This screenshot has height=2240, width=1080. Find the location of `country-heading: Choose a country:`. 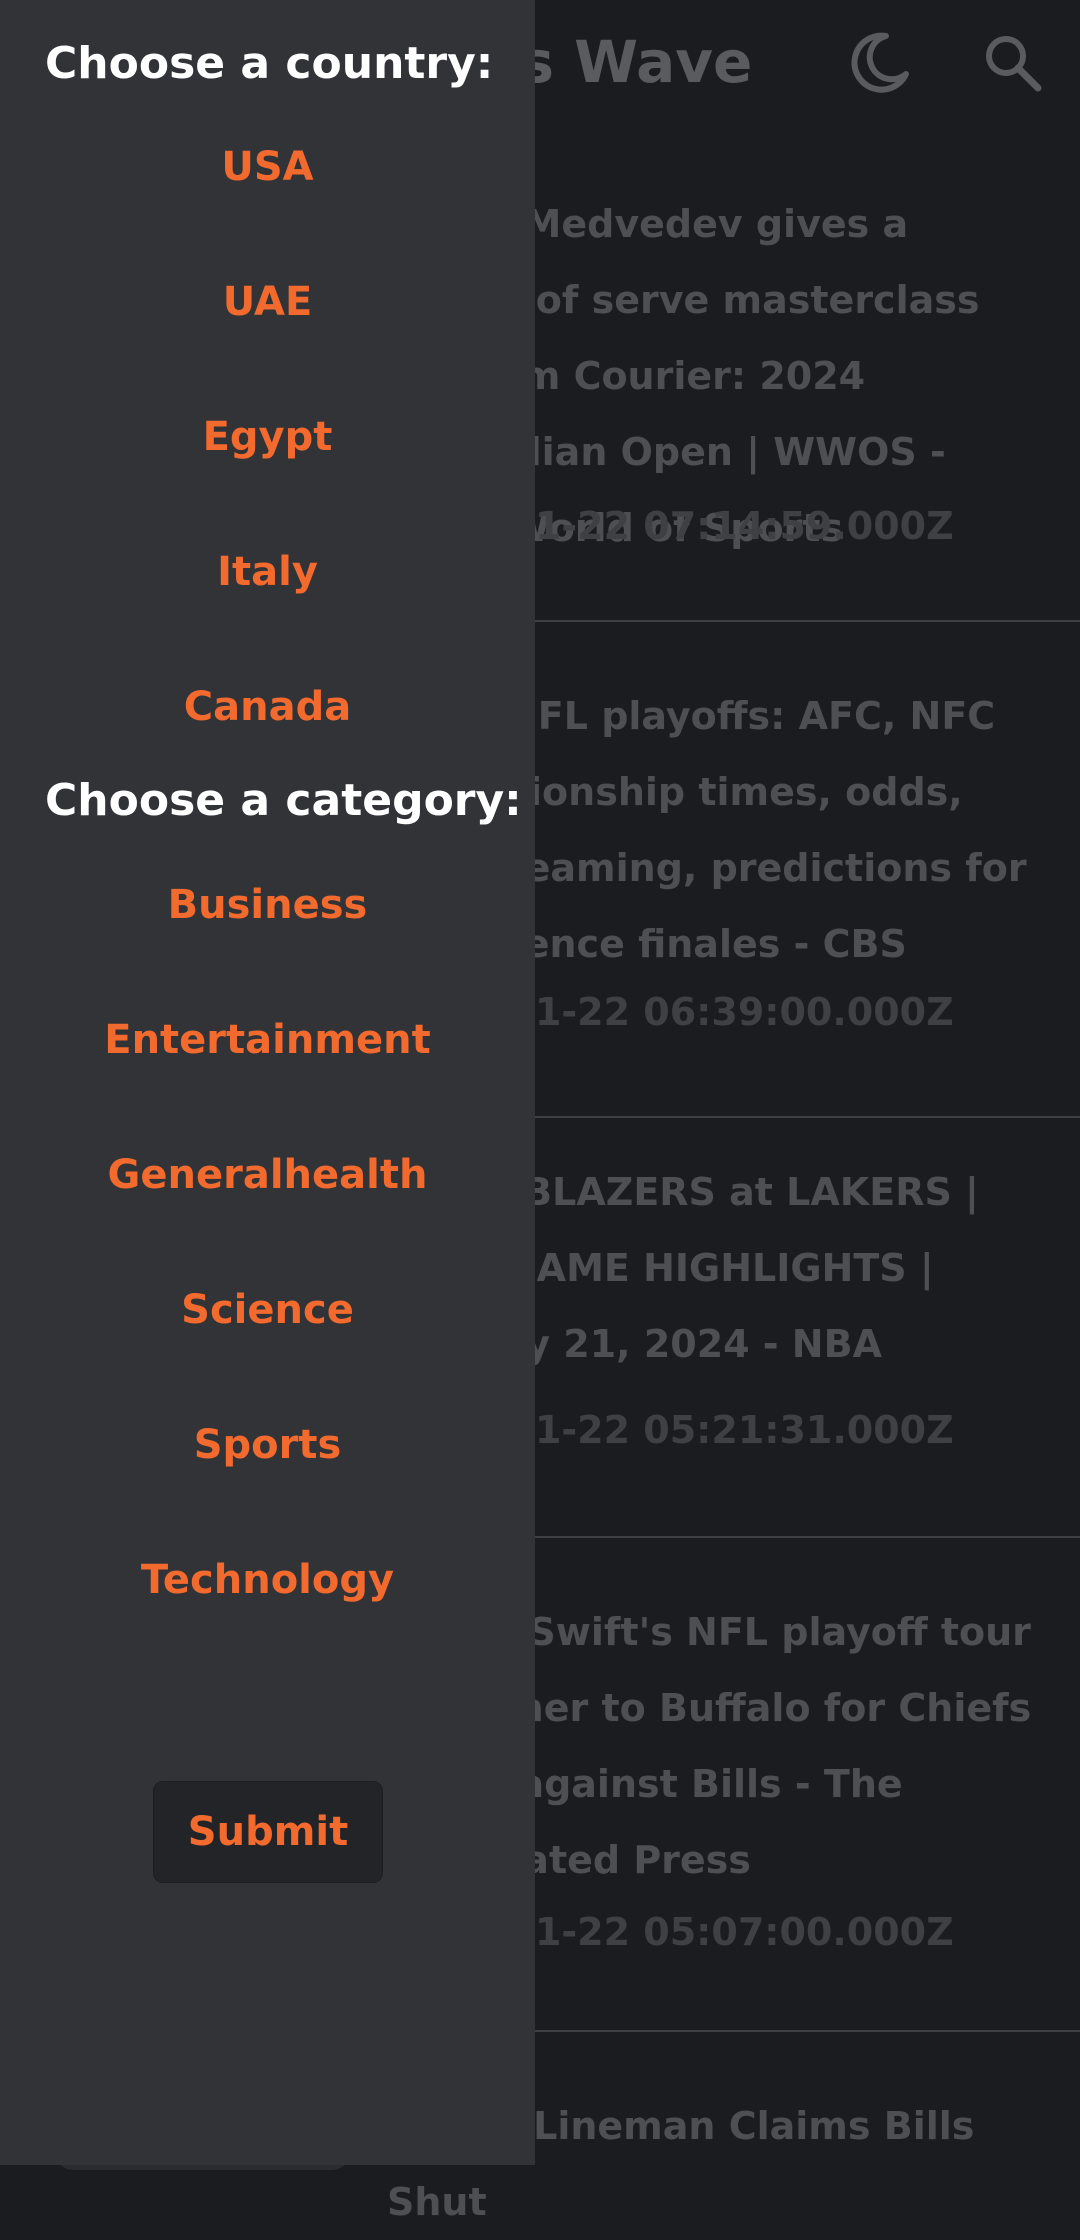

country-heading: Choose a country: is located at coordinates (269, 63).